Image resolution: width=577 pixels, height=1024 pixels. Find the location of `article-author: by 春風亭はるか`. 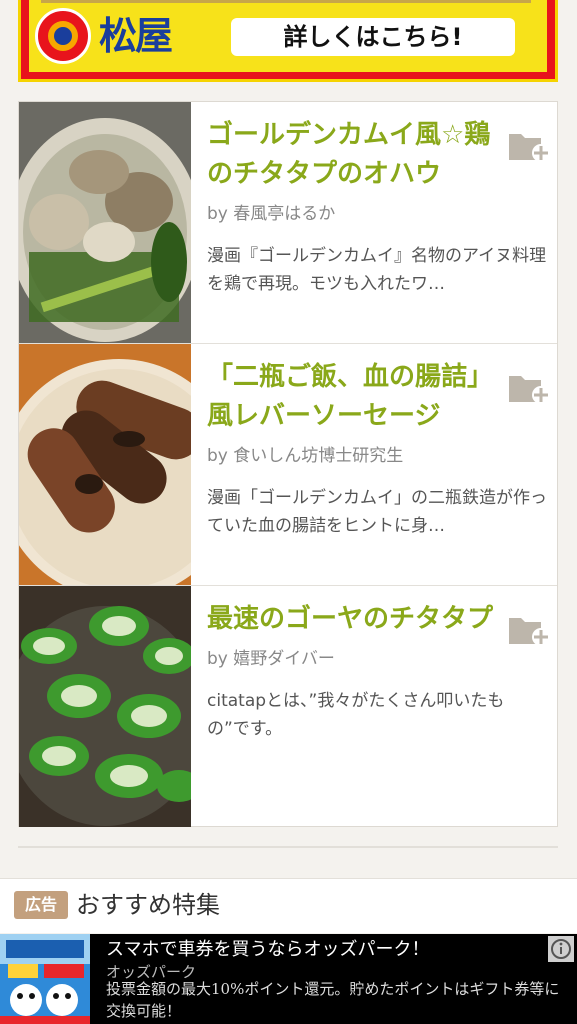

article-author: by 春風亭はるか is located at coordinates (357, 214).